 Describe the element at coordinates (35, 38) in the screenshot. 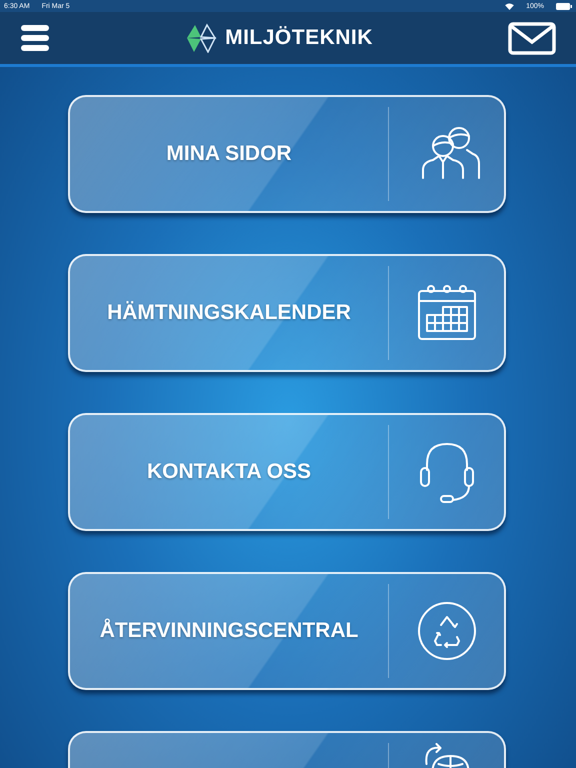

I see `menu-icon` at that location.